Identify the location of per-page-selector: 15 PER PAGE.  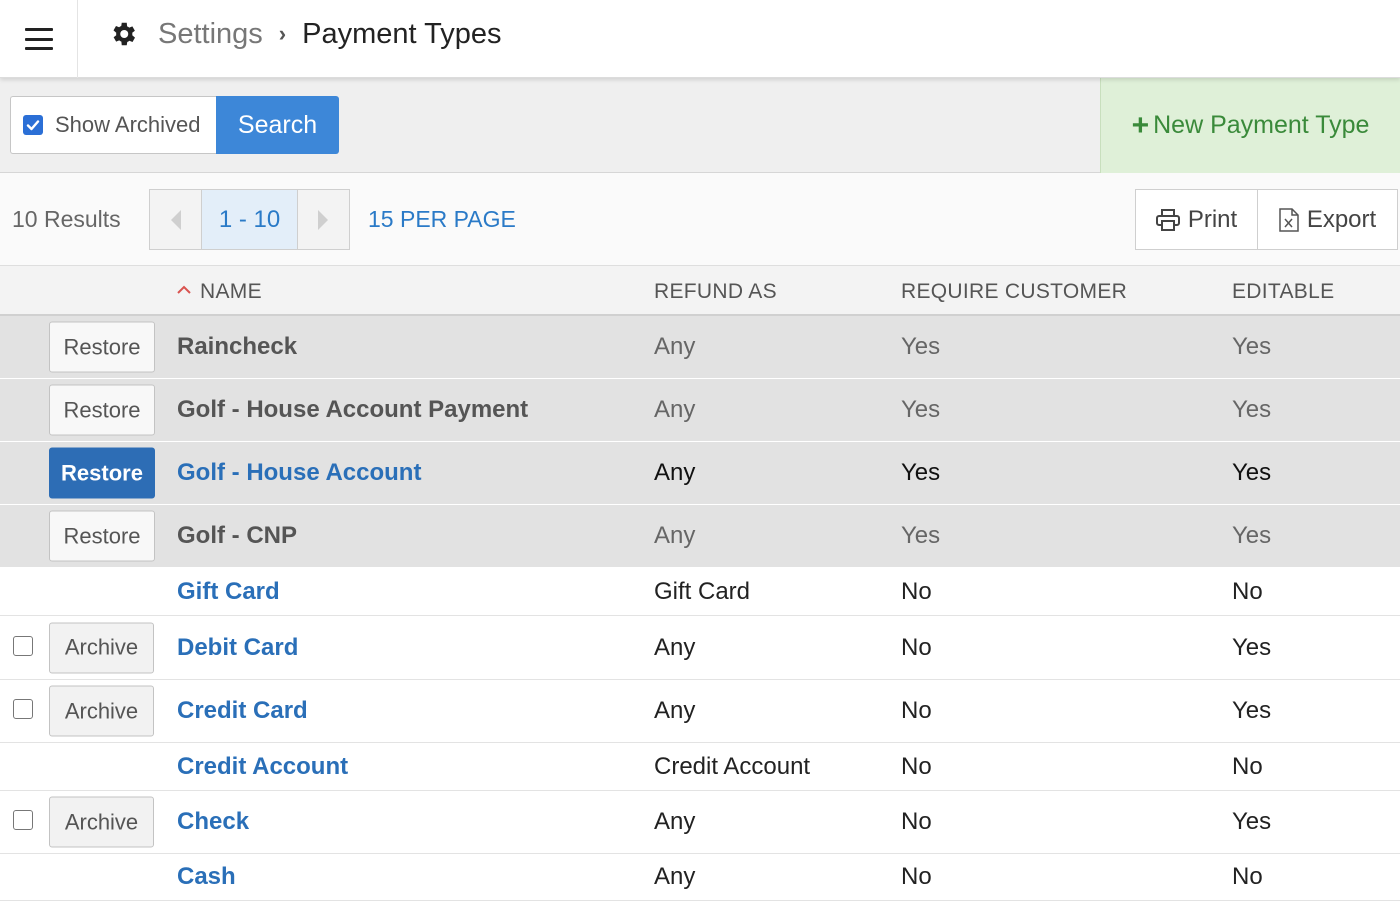
(442, 219).